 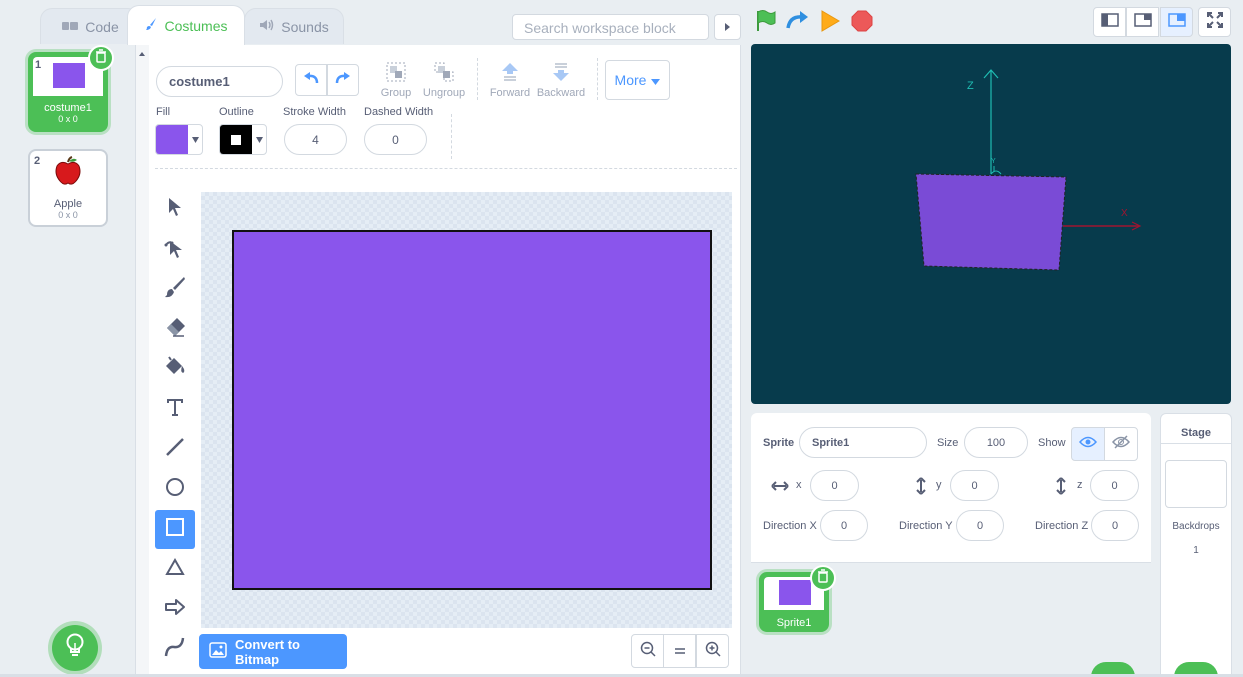 I want to click on x-axis-label: X, so click(x=1124, y=213).